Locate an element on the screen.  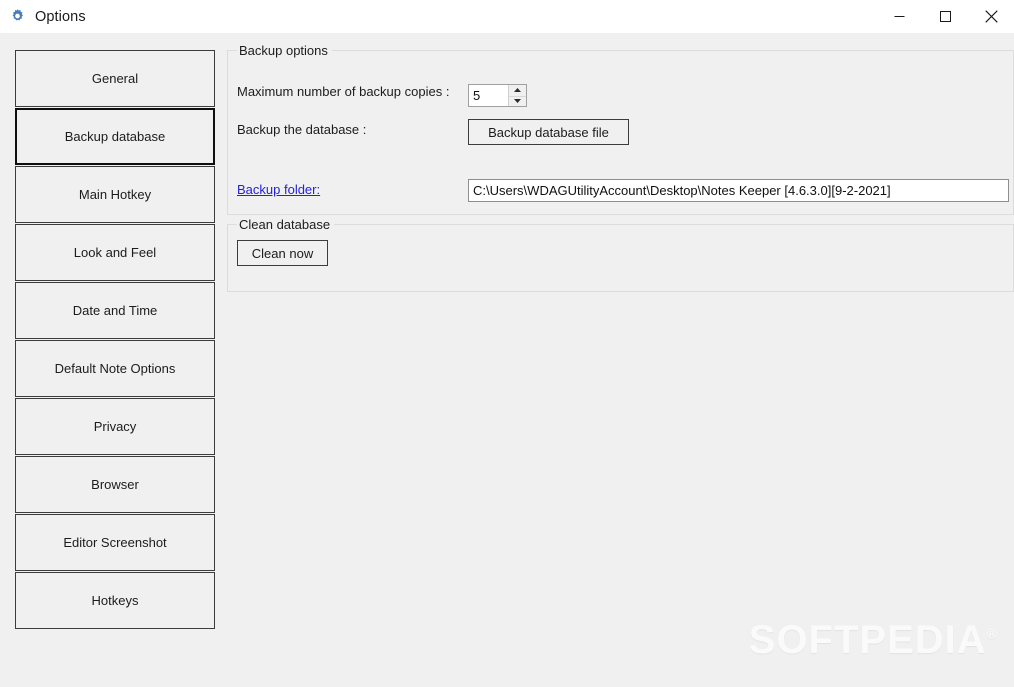
backup-folder-link-wrap: Backup folder: is located at coordinates (278, 189).